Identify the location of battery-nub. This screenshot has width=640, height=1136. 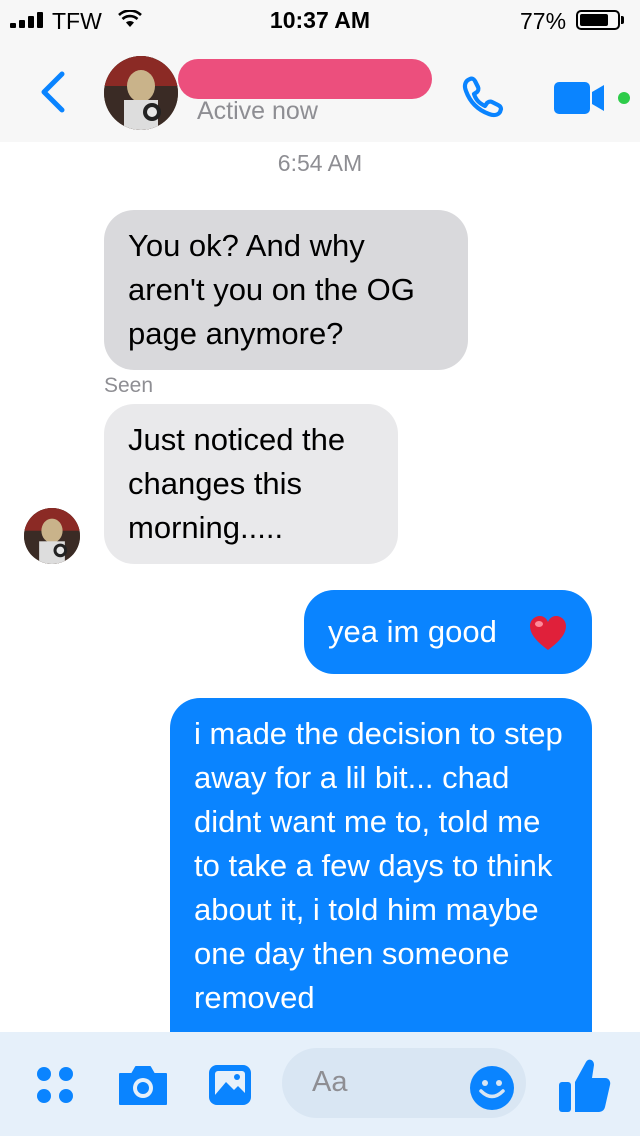
(622, 20).